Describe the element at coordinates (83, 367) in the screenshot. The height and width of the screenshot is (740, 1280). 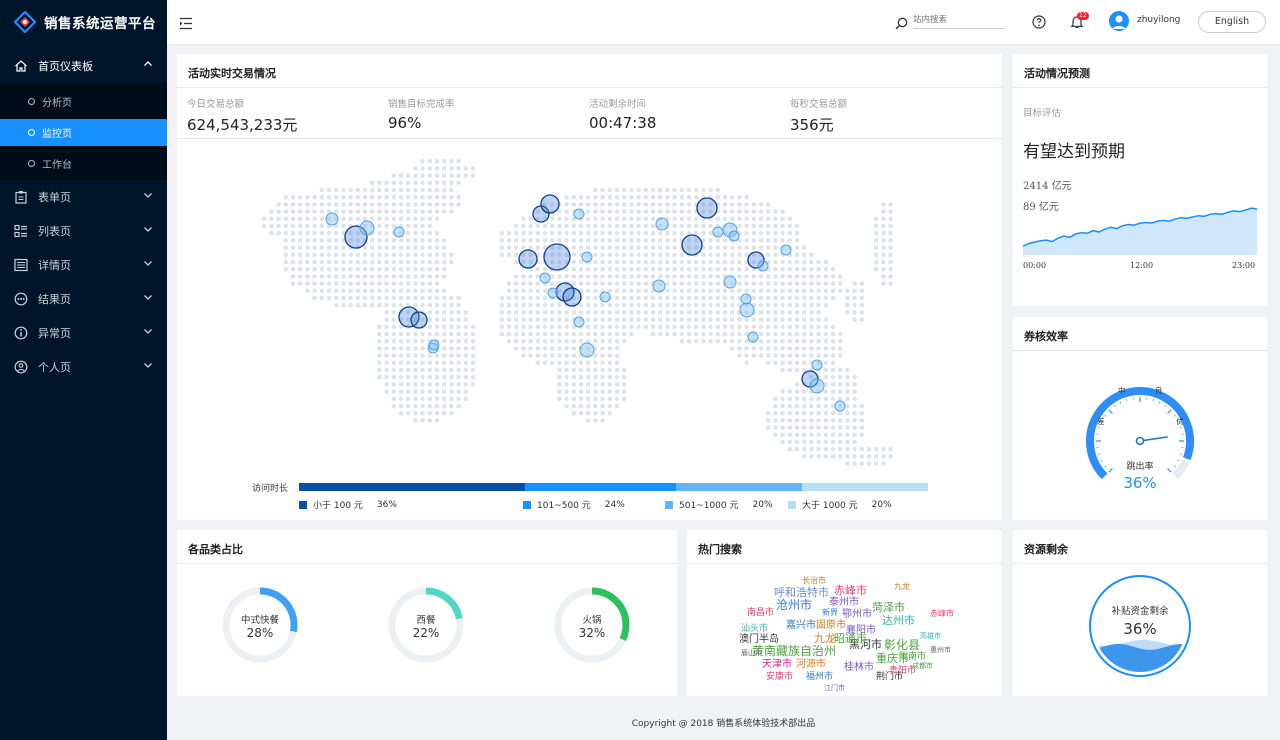
I see `menu-account: 个人页` at that location.